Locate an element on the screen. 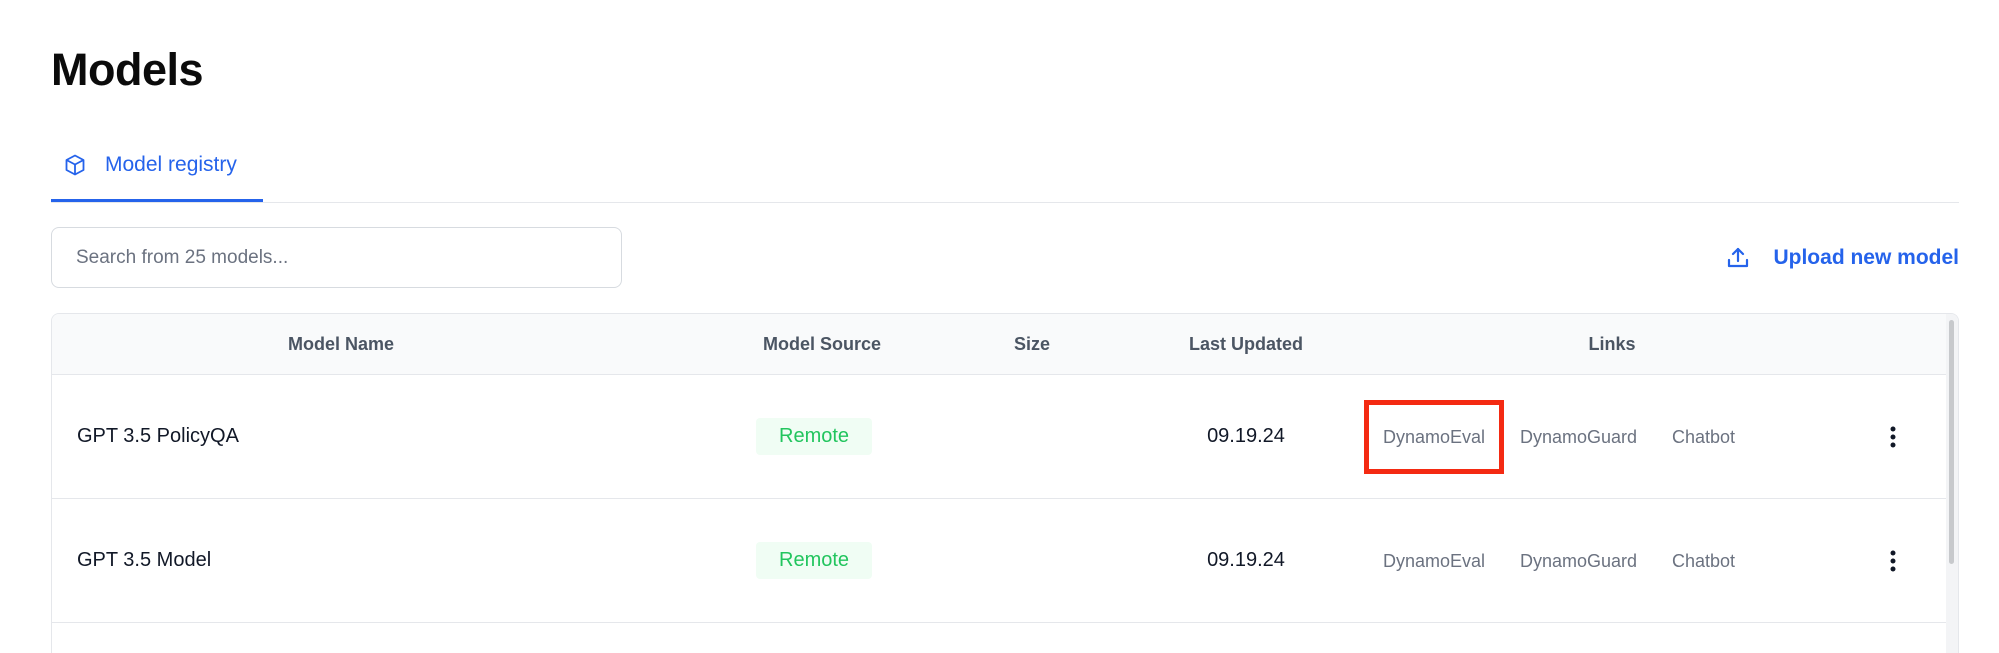  model-name: GPT 3.5 Model is located at coordinates (144, 560).